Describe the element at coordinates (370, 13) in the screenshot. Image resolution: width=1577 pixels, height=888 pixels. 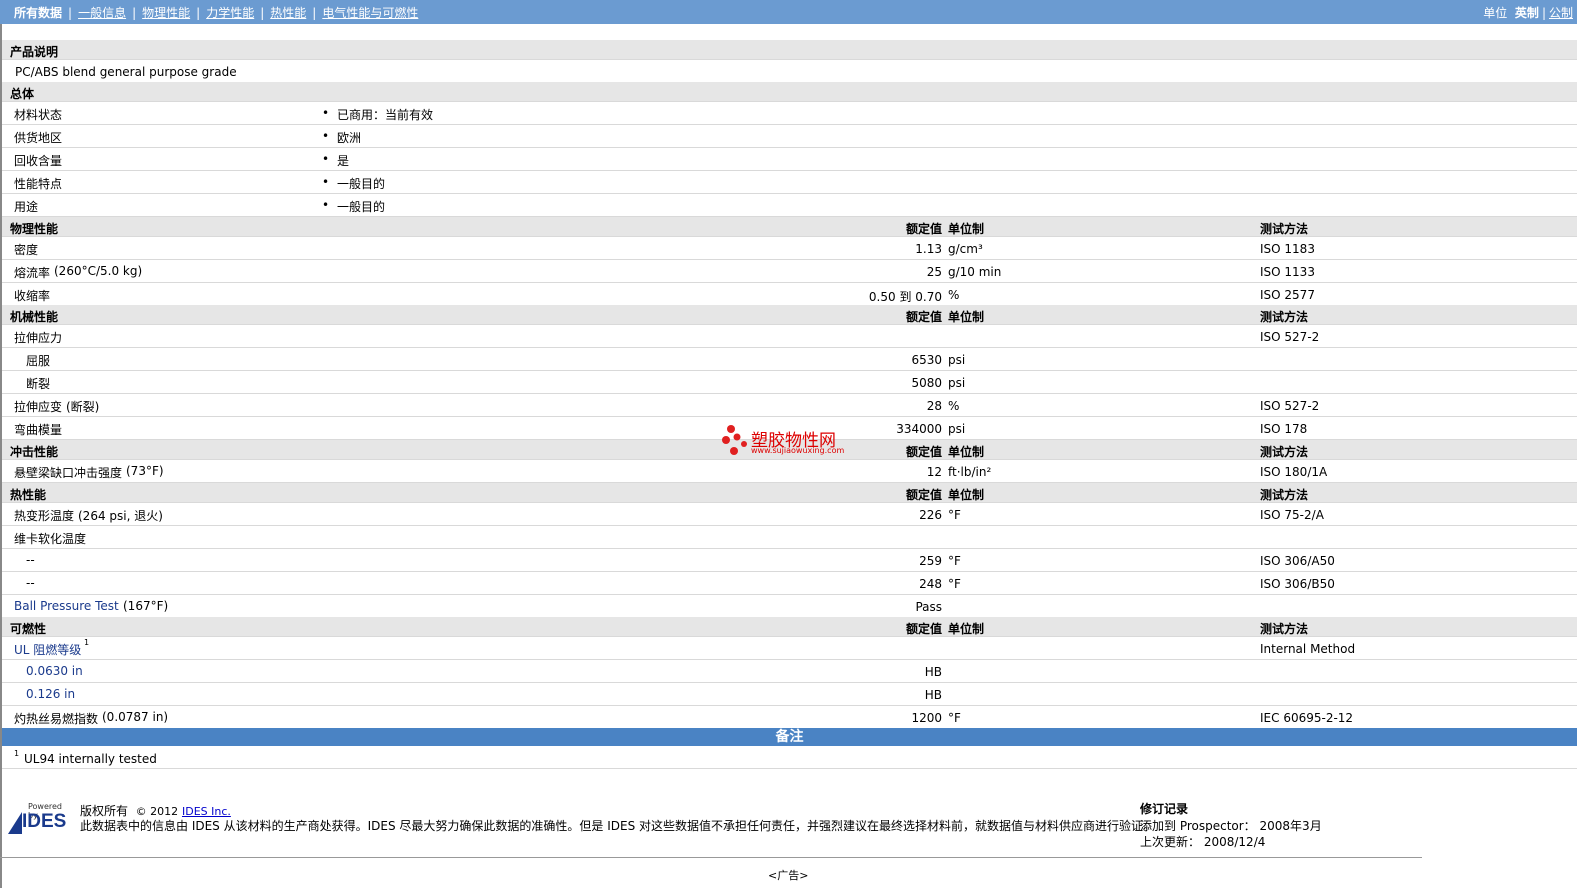
I see `nav-electrical-flammability: 电气性能与可燃性` at that location.